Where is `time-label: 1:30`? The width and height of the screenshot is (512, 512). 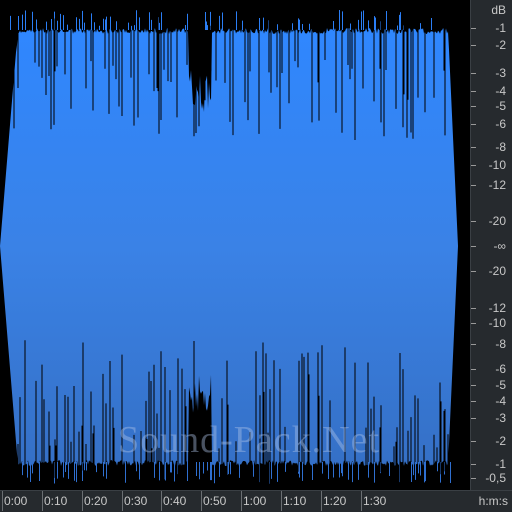
time-label: 1:30 is located at coordinates (375, 501).